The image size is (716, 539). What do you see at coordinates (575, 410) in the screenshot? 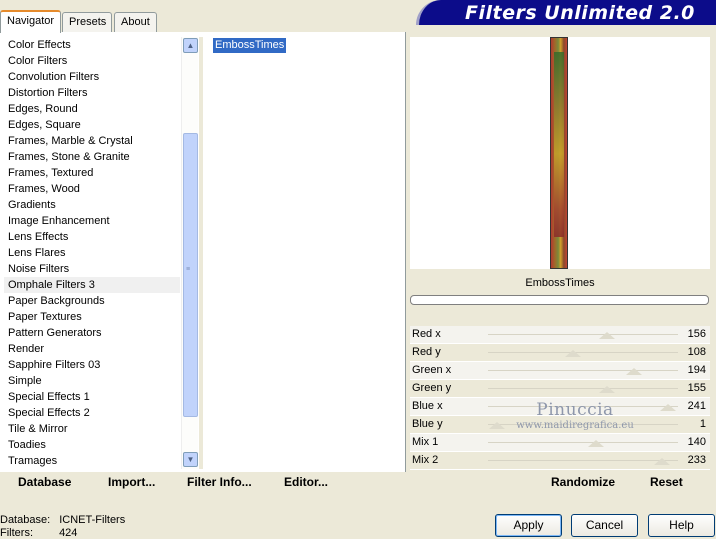
I see `watermark-name: Pinuccia` at bounding box center [575, 410].